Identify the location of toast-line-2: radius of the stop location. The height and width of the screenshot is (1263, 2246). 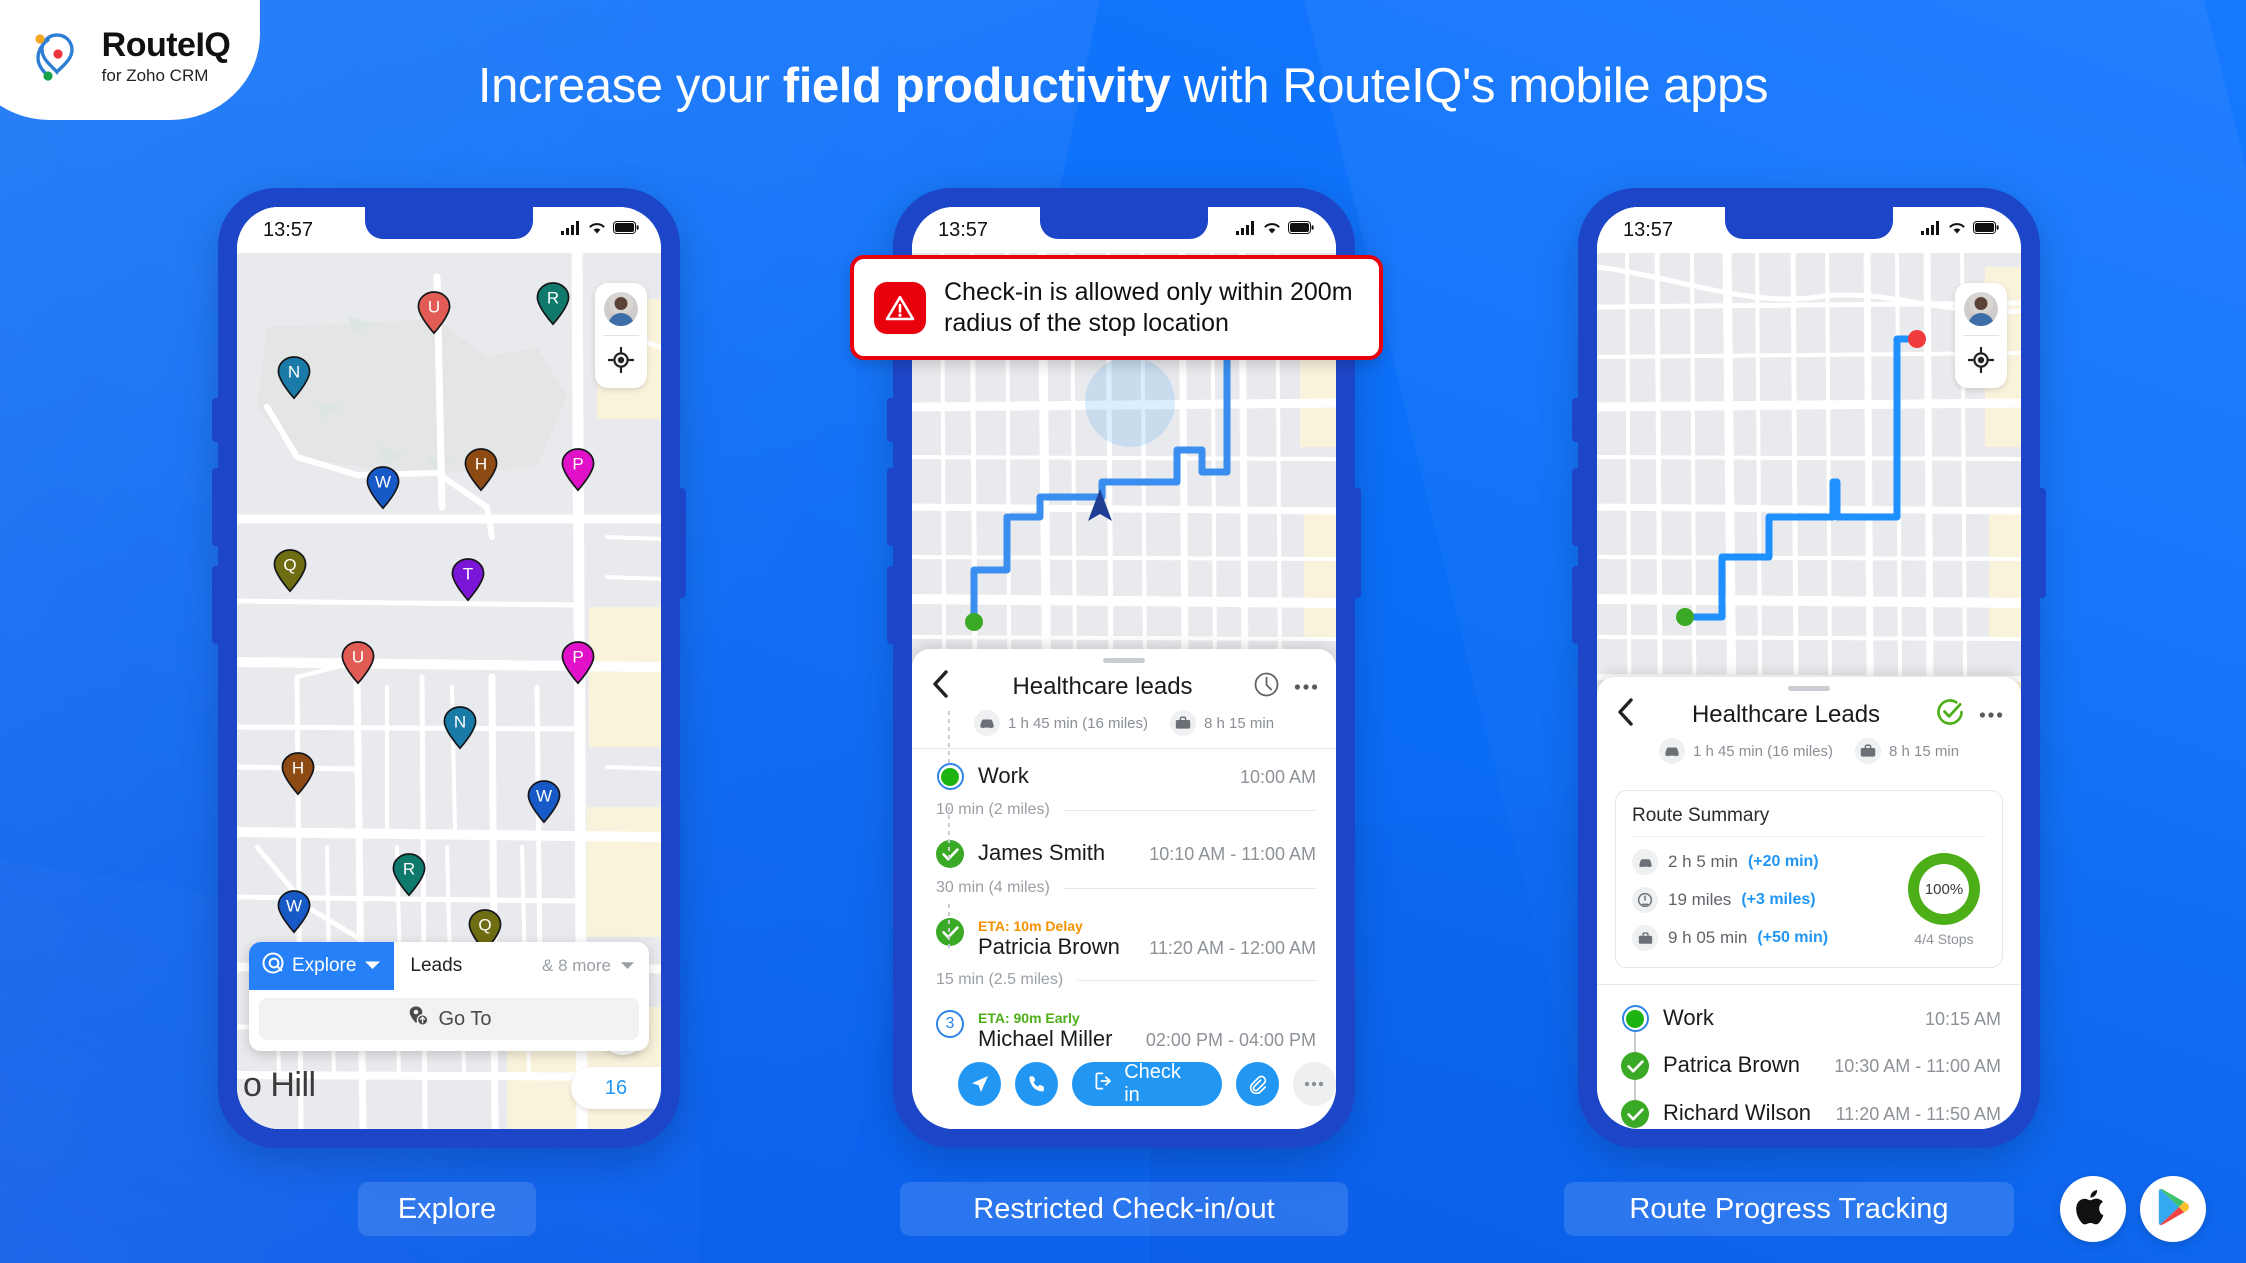
(1086, 322).